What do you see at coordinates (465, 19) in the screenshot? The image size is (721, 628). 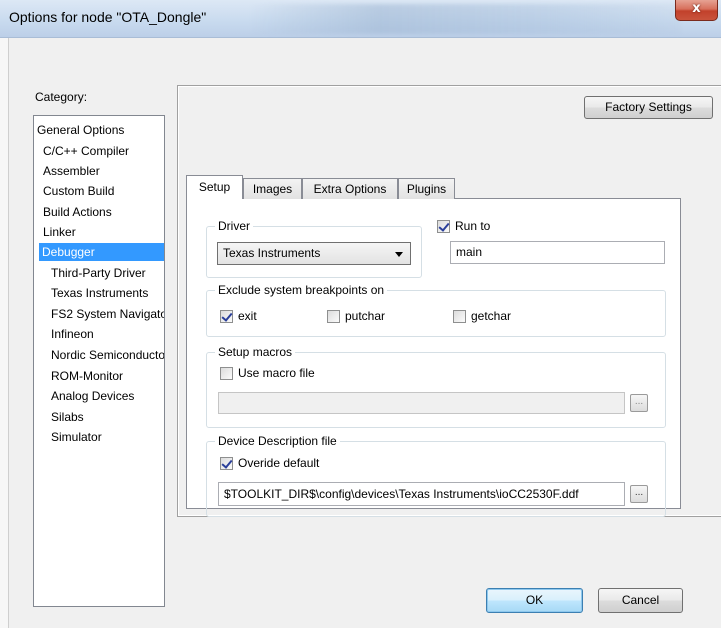 I see `title-bar-background-blur` at bounding box center [465, 19].